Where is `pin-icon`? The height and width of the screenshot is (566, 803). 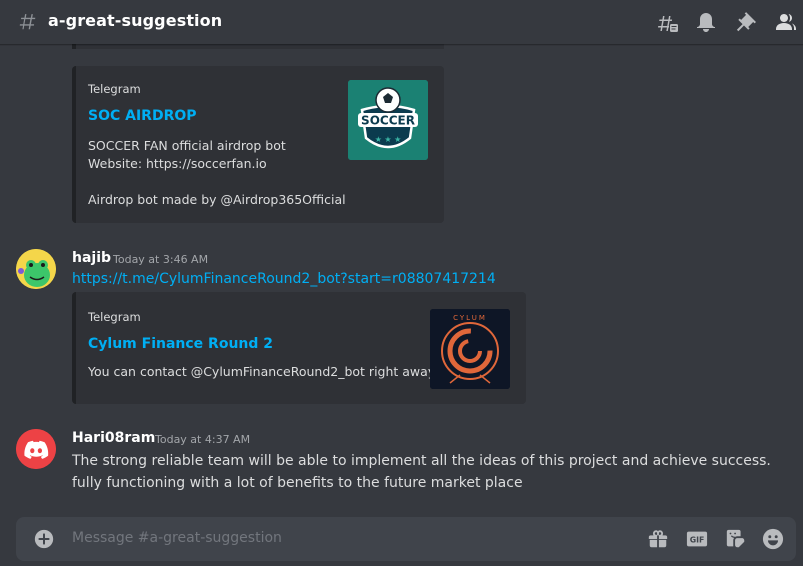 pin-icon is located at coordinates (746, 22).